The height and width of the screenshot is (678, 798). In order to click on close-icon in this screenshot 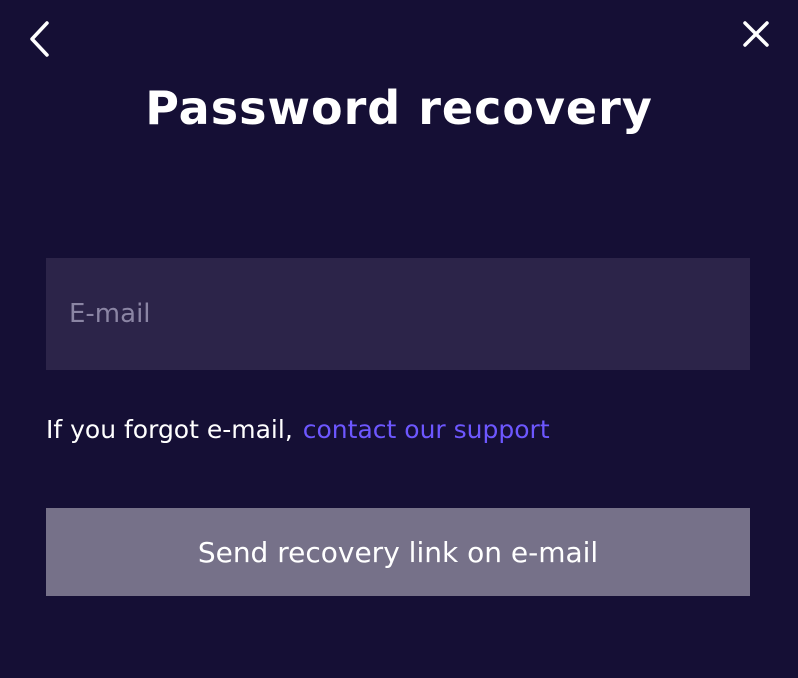, I will do `click(756, 36)`.